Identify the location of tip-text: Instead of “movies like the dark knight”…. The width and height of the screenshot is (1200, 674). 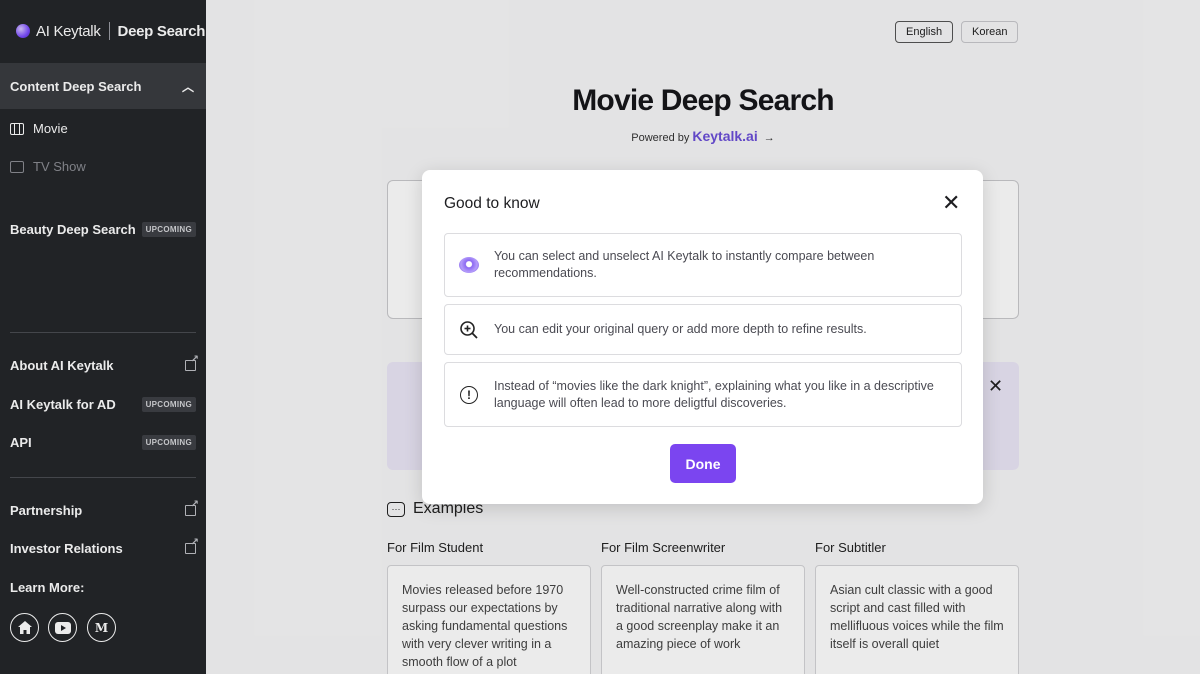
(714, 394).